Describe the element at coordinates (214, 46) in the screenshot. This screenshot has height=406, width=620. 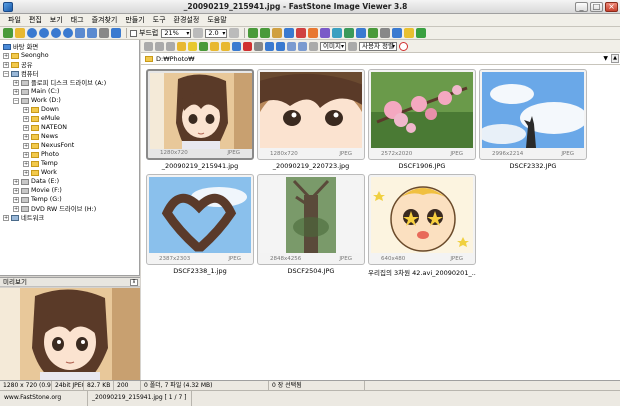
I see `copy-icon` at that location.